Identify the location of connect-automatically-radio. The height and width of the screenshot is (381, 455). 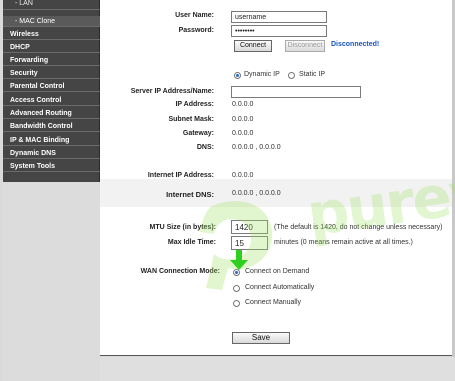
(236, 288).